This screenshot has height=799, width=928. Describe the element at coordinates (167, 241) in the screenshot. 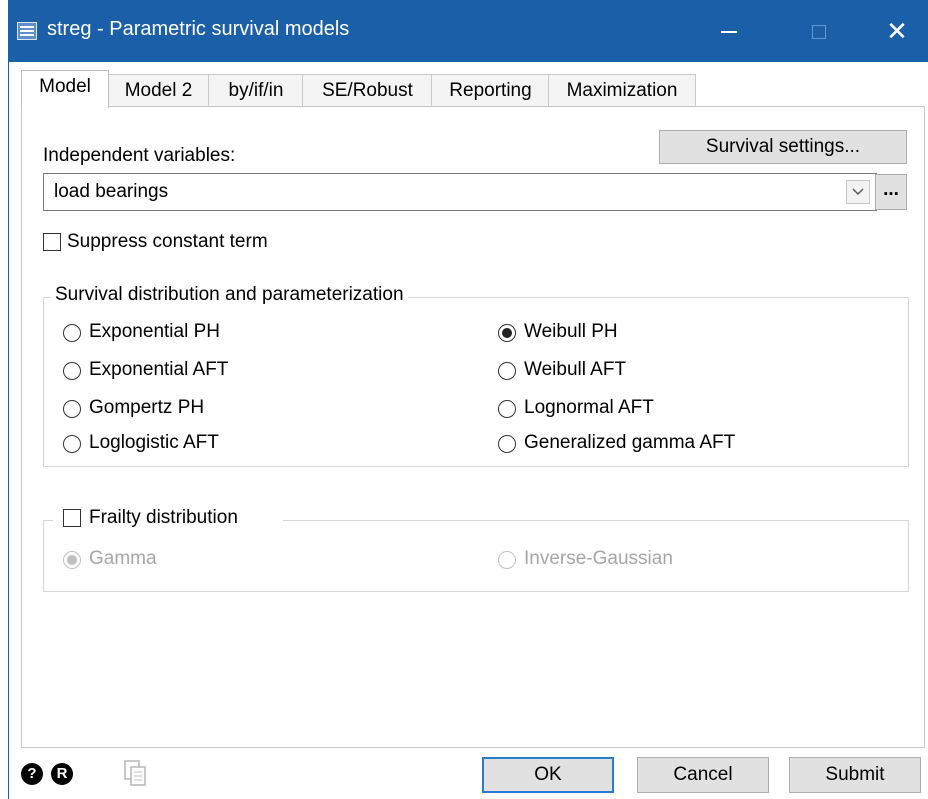

I see `suppress-constant-label: Suppress constant term` at that location.